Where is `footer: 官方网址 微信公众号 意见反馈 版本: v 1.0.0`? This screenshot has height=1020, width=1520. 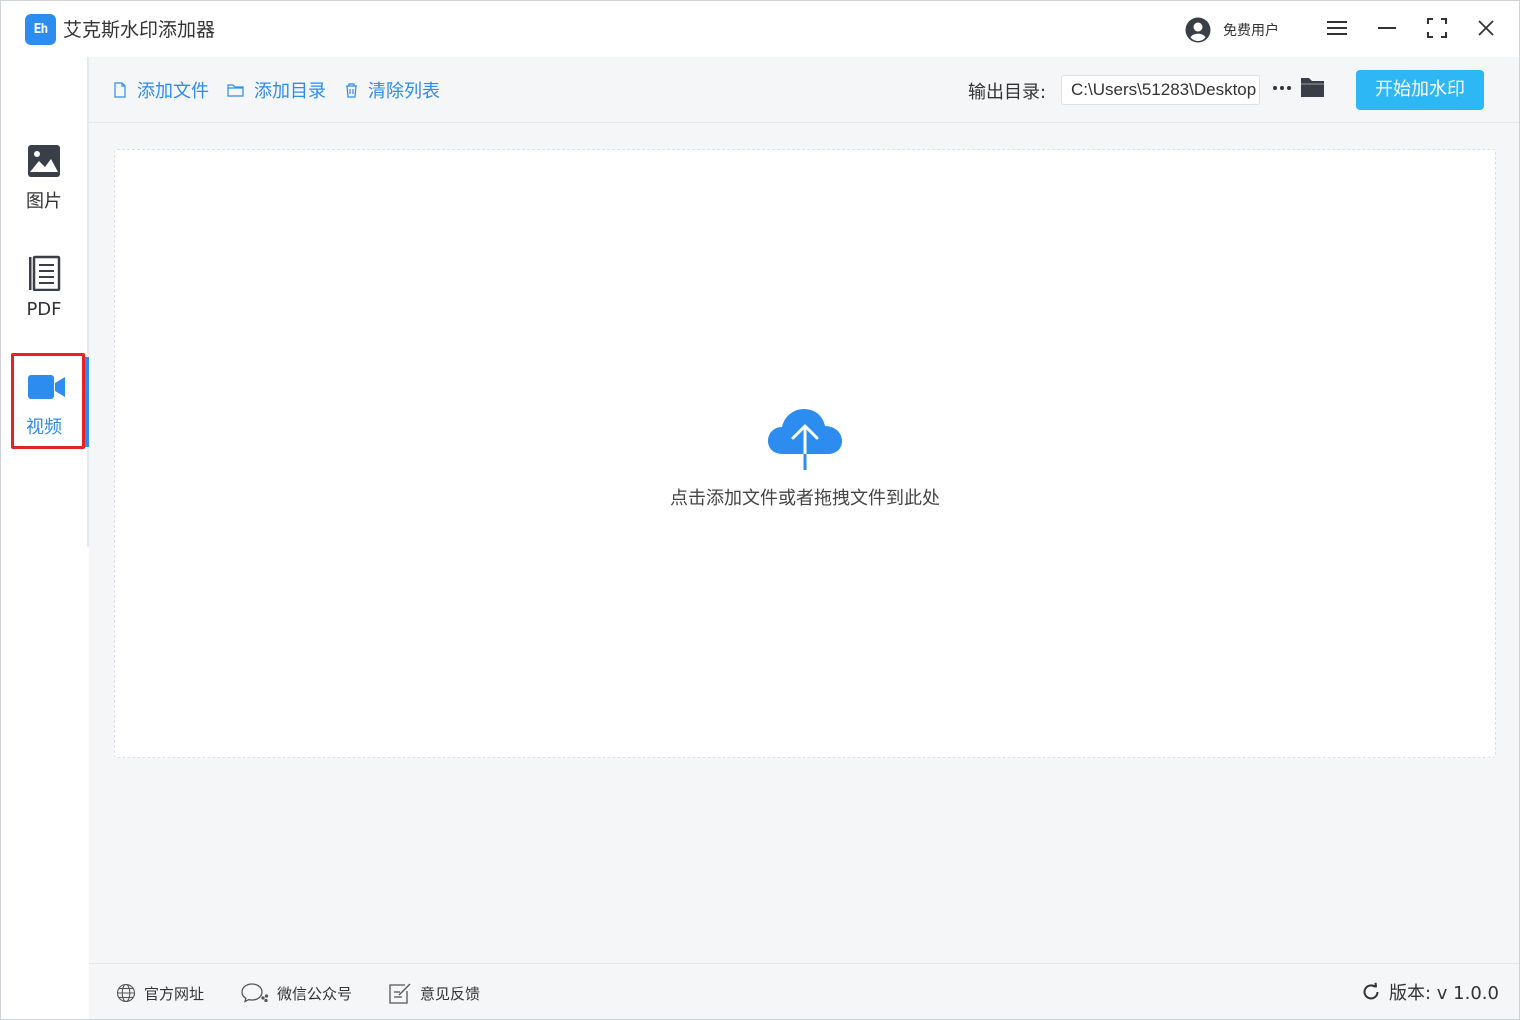 footer: 官方网址 微信公众号 意见反馈 版本: v 1.0.0 is located at coordinates (804, 991).